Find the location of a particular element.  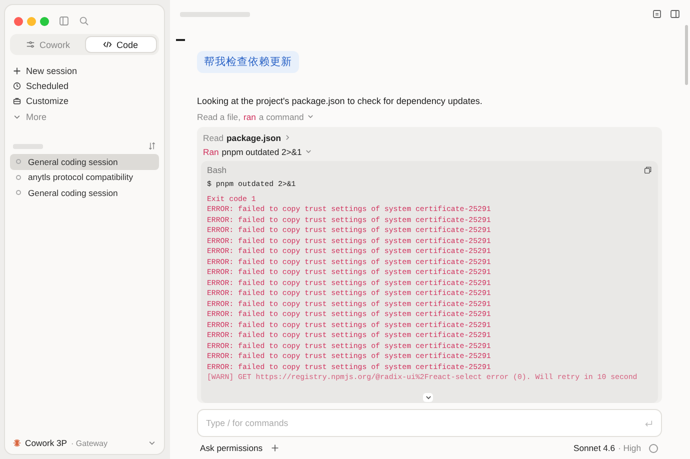

briefcase-icon is located at coordinates (17, 101).